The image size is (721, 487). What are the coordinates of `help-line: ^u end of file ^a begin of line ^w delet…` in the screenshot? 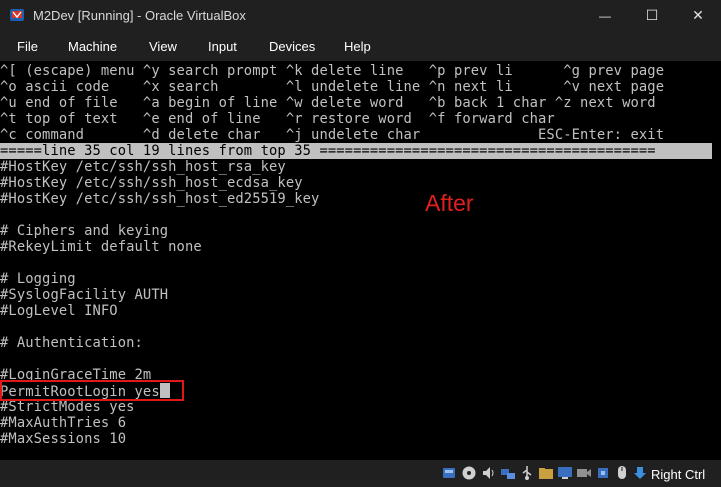 It's located at (328, 103).